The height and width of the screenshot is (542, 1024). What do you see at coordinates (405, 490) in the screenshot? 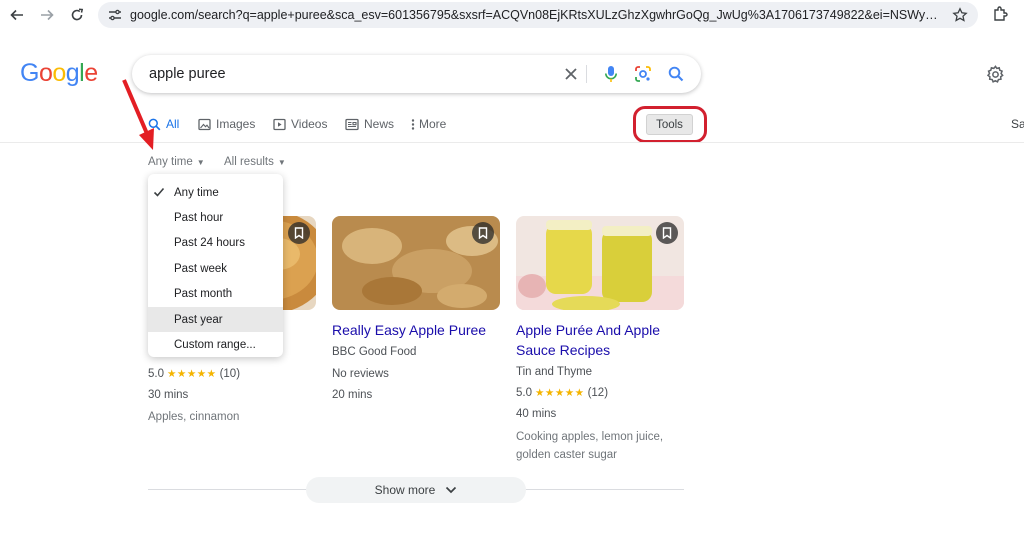
I see `show-more-label: Show more` at bounding box center [405, 490].